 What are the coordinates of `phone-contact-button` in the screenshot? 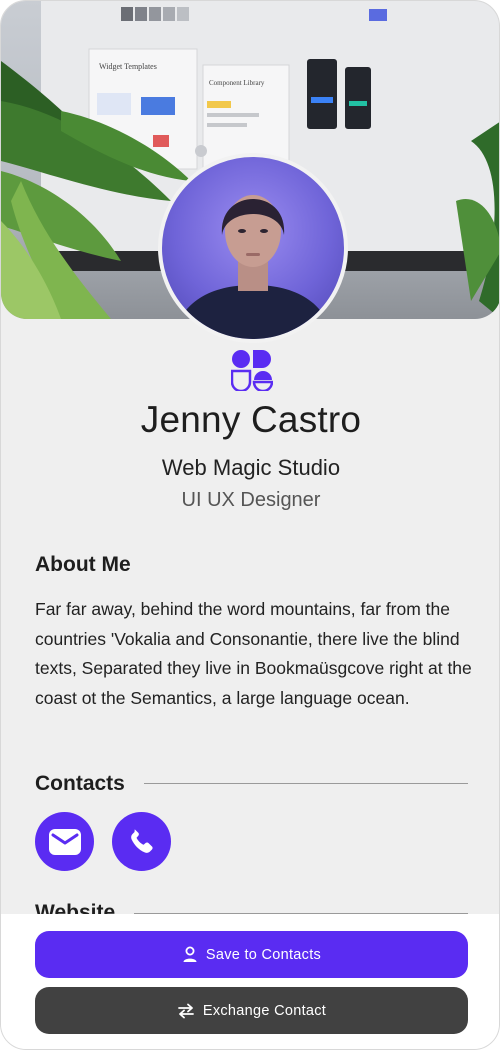 It's located at (141, 841).